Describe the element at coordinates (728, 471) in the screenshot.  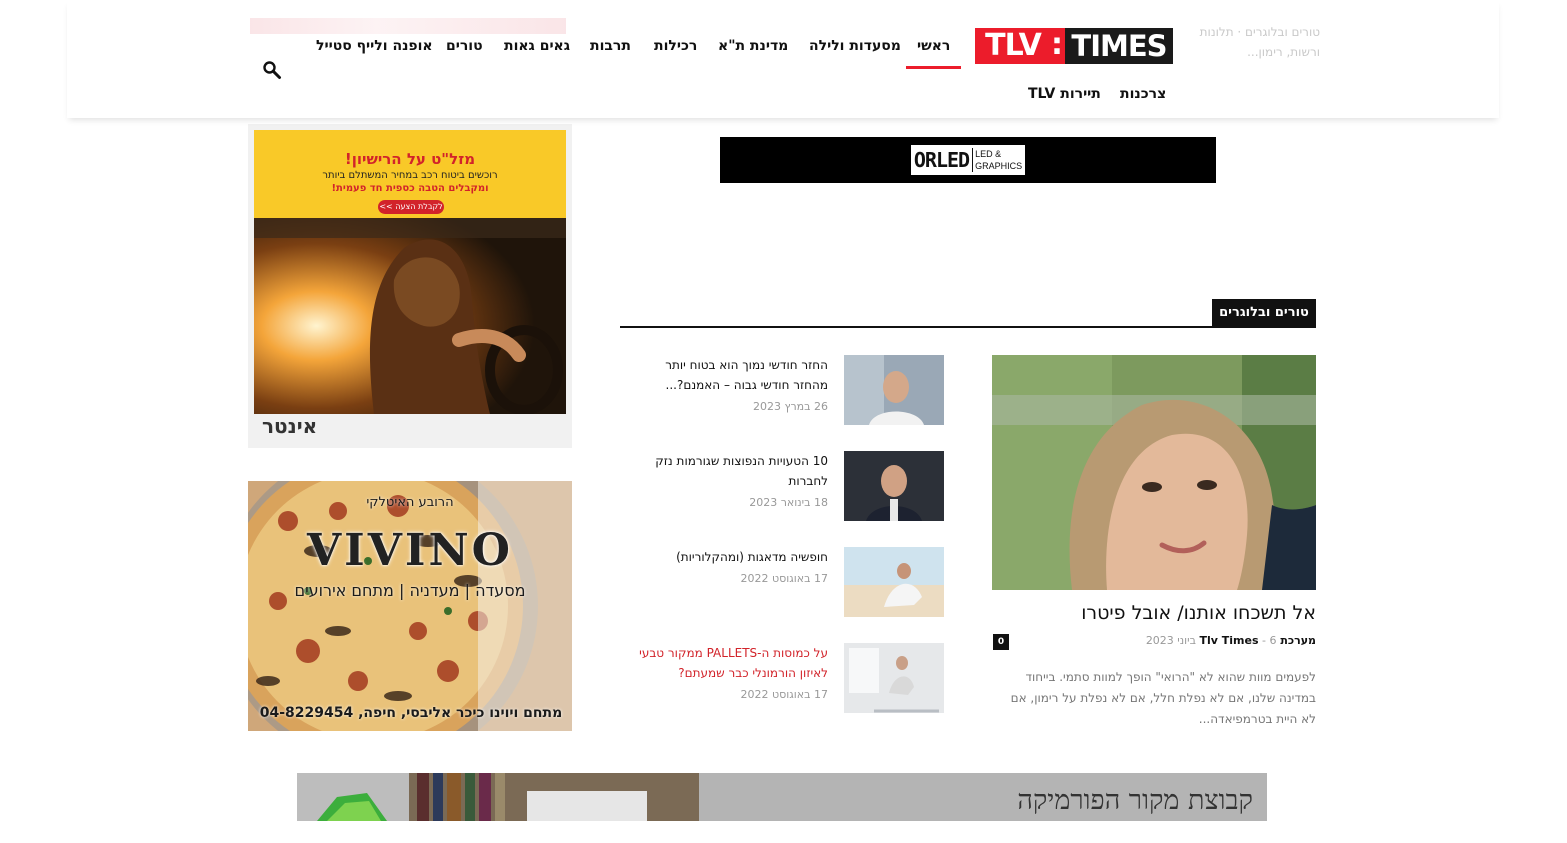
I see `article-title: 10 הטעויות הנפוצות שגורמות נזק לחברות` at that location.